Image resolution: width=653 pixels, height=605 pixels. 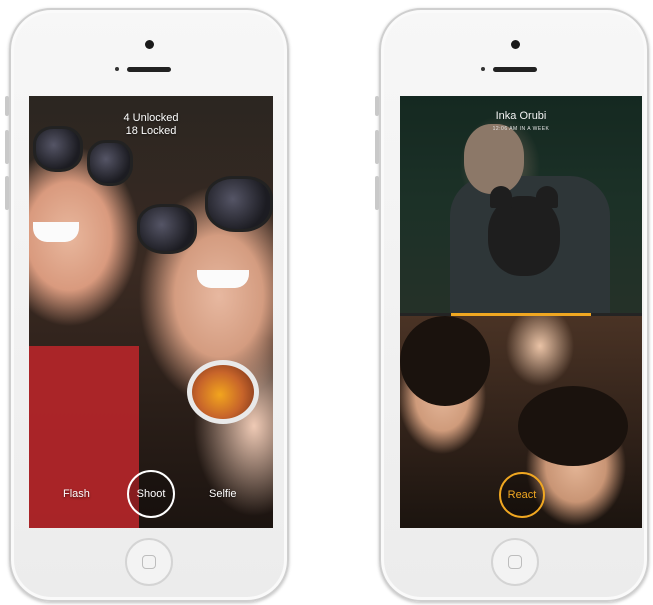 I want to click on selfie-button: Selfie, so click(x=223, y=494).